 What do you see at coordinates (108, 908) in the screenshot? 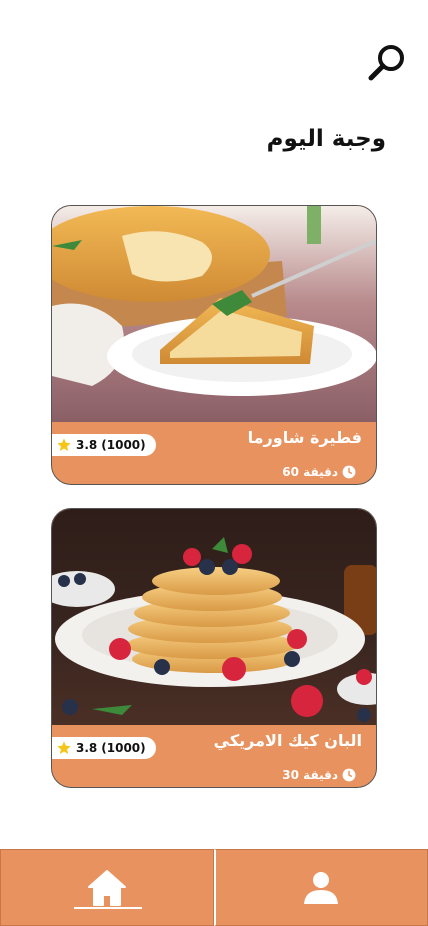
I see `active-indicator` at bounding box center [108, 908].